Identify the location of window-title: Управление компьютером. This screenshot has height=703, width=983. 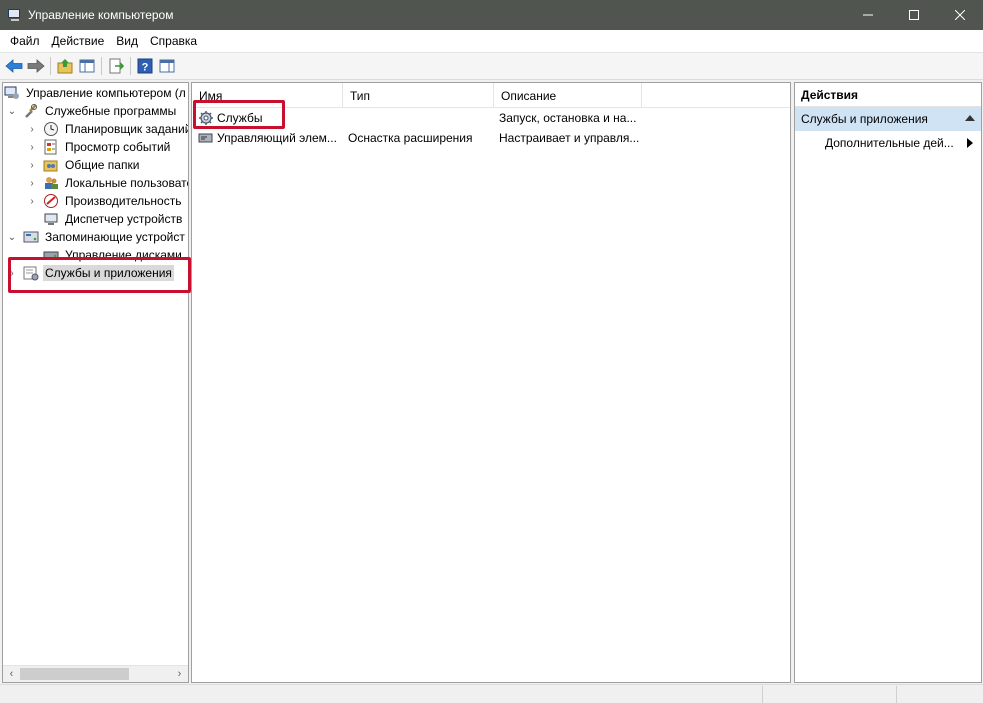
(101, 15).